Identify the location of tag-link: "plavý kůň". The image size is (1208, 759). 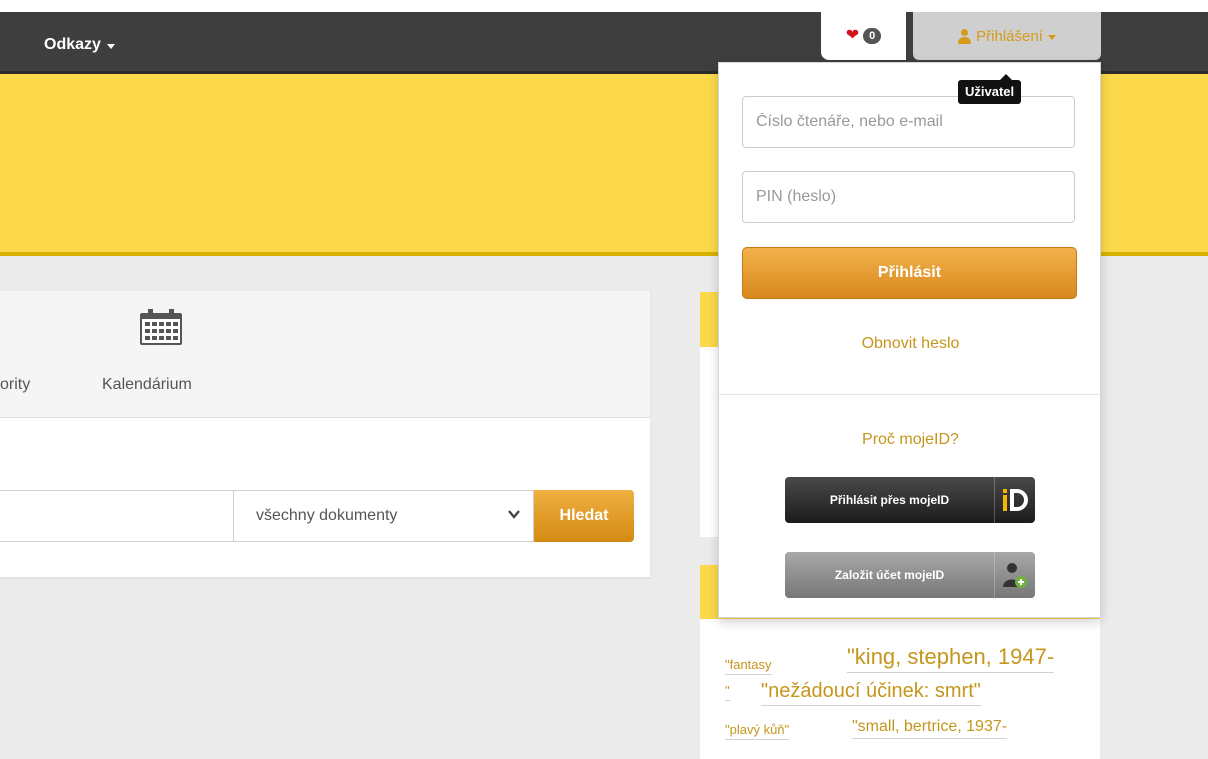
(757, 731).